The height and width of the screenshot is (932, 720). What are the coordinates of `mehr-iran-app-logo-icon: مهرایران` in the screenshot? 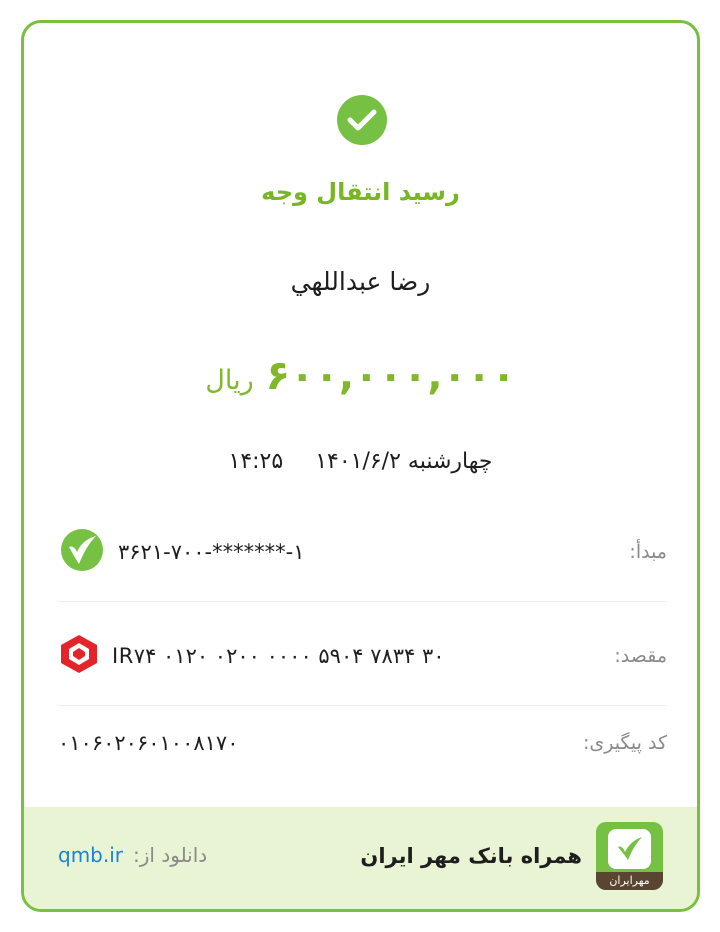 It's located at (629, 856).